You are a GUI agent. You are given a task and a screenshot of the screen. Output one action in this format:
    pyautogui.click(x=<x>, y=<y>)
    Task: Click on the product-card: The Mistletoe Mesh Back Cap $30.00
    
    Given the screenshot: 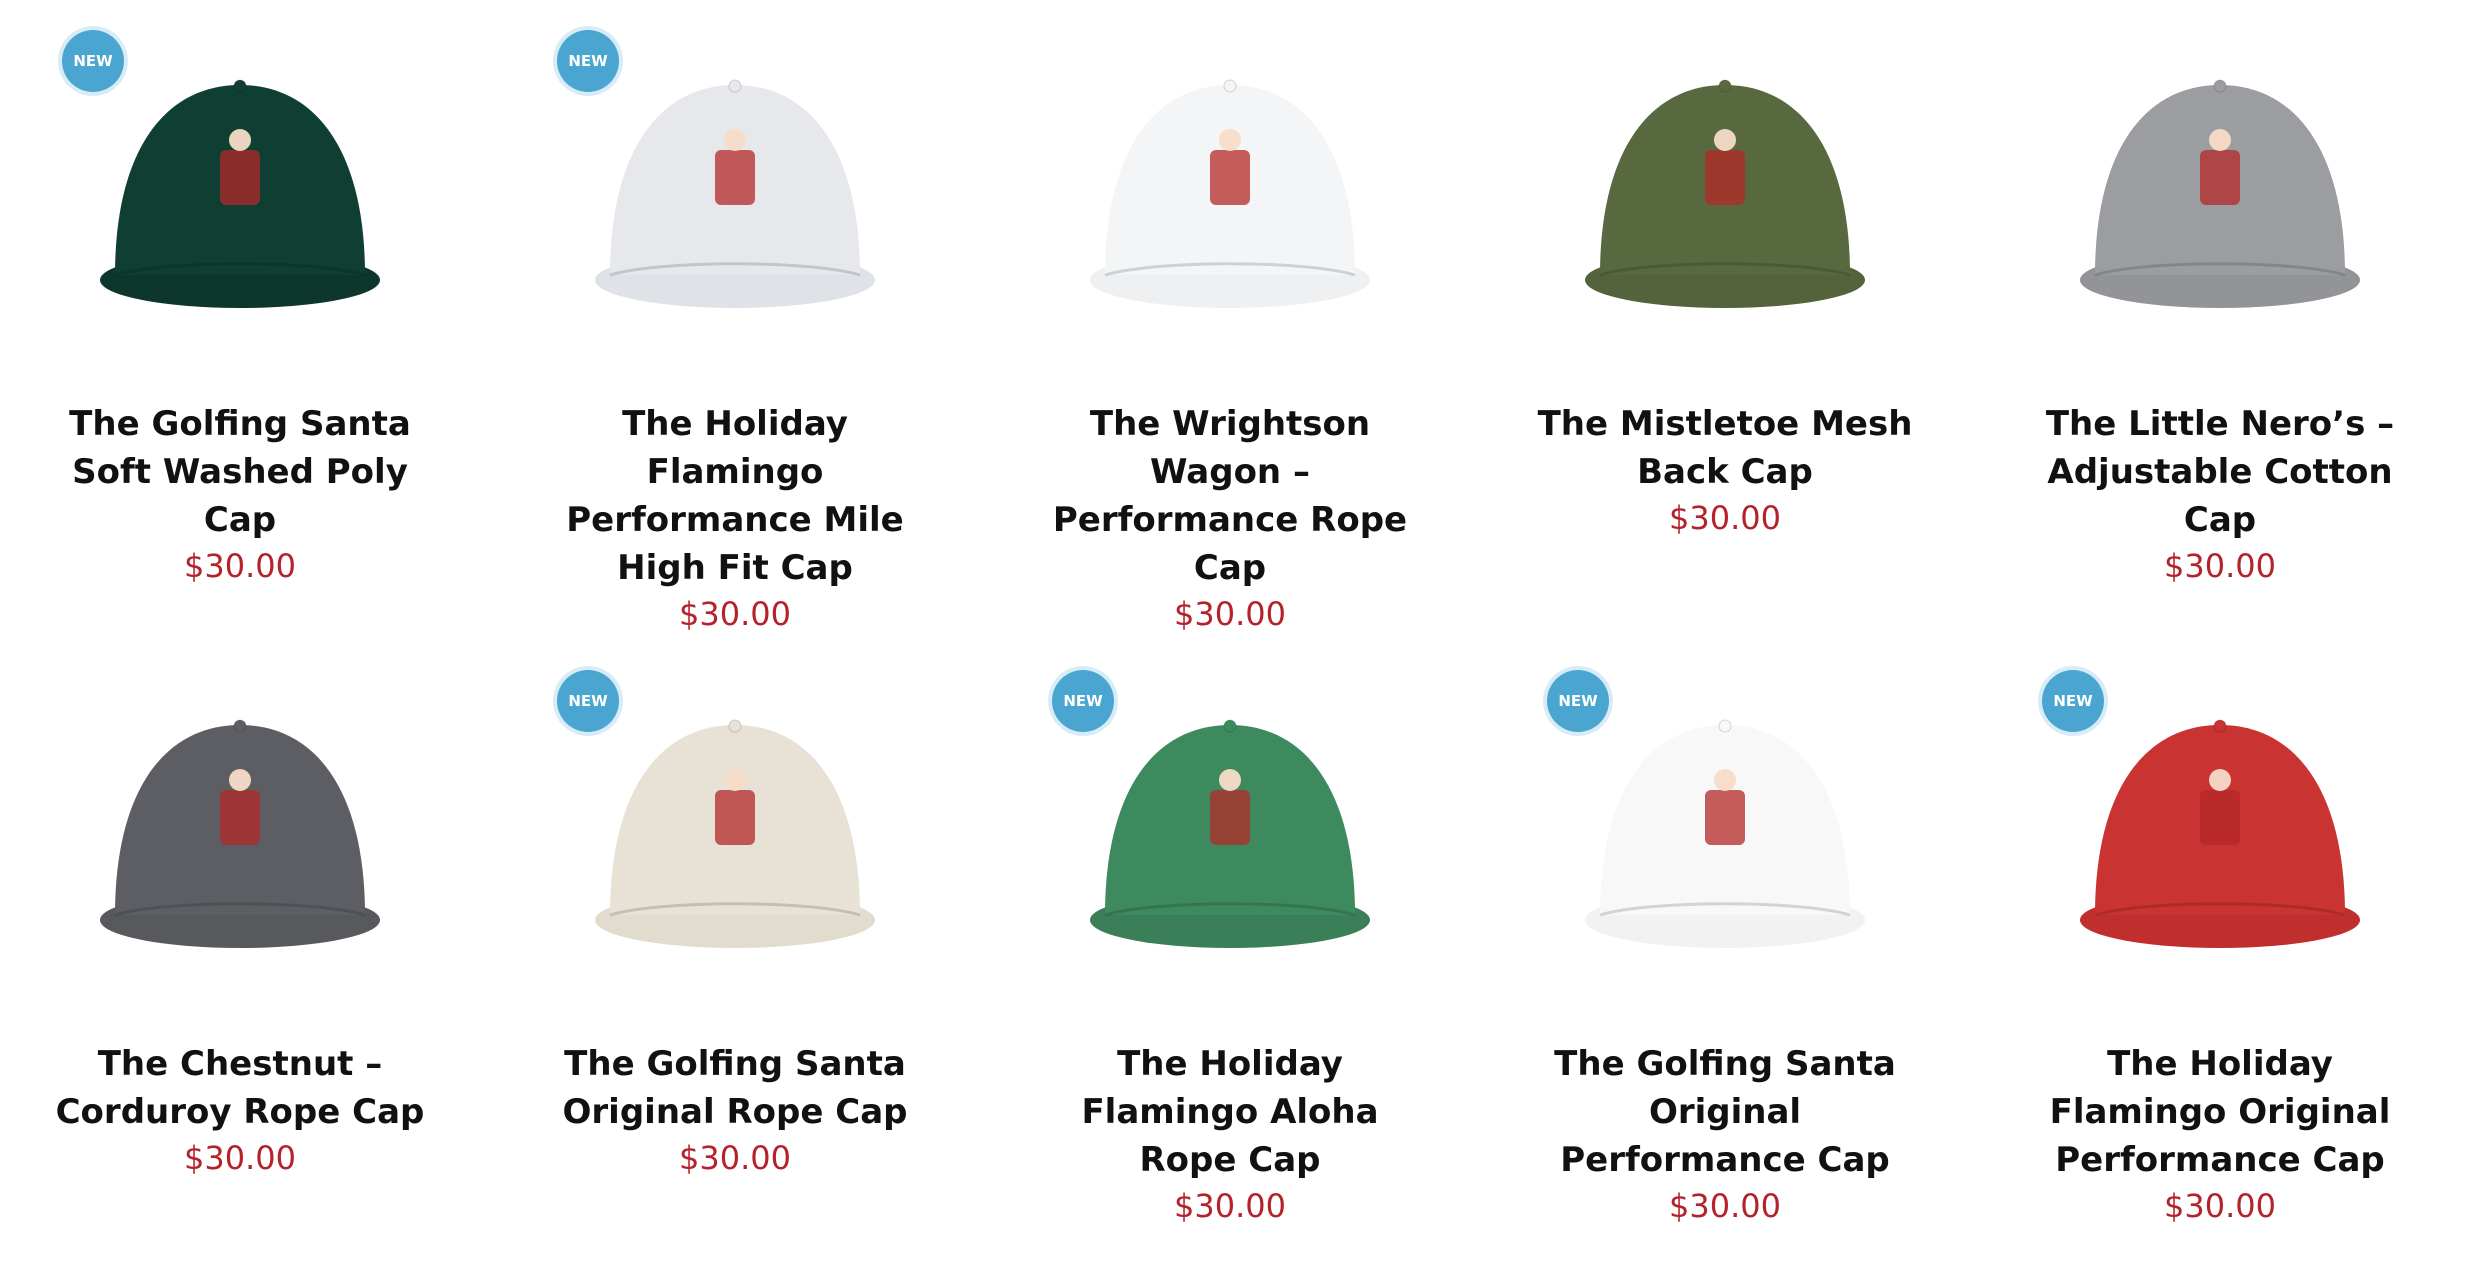 What is the action you would take?
    pyautogui.click(x=1725, y=275)
    